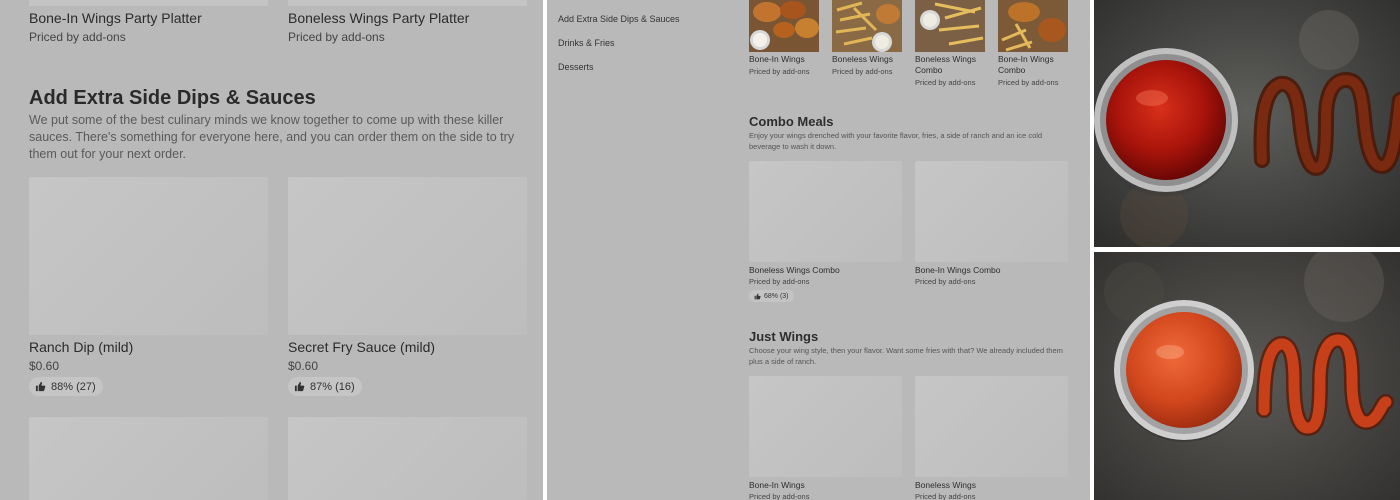  I want to click on rating-badge: 88% (27), so click(66, 386).